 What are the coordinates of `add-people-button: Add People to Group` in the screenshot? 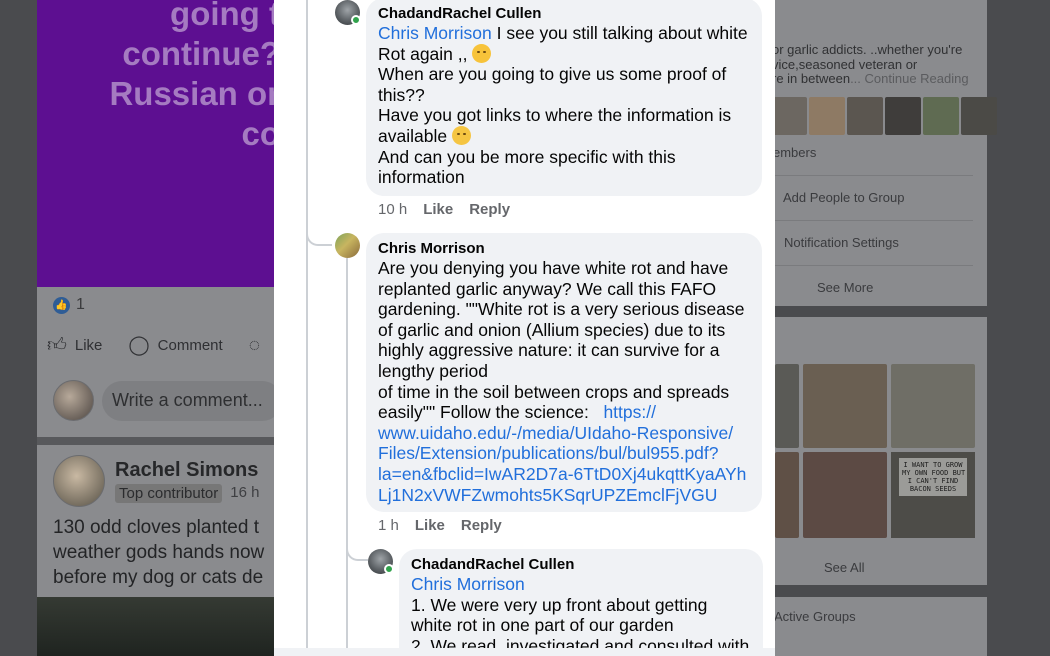 It's located at (843, 197).